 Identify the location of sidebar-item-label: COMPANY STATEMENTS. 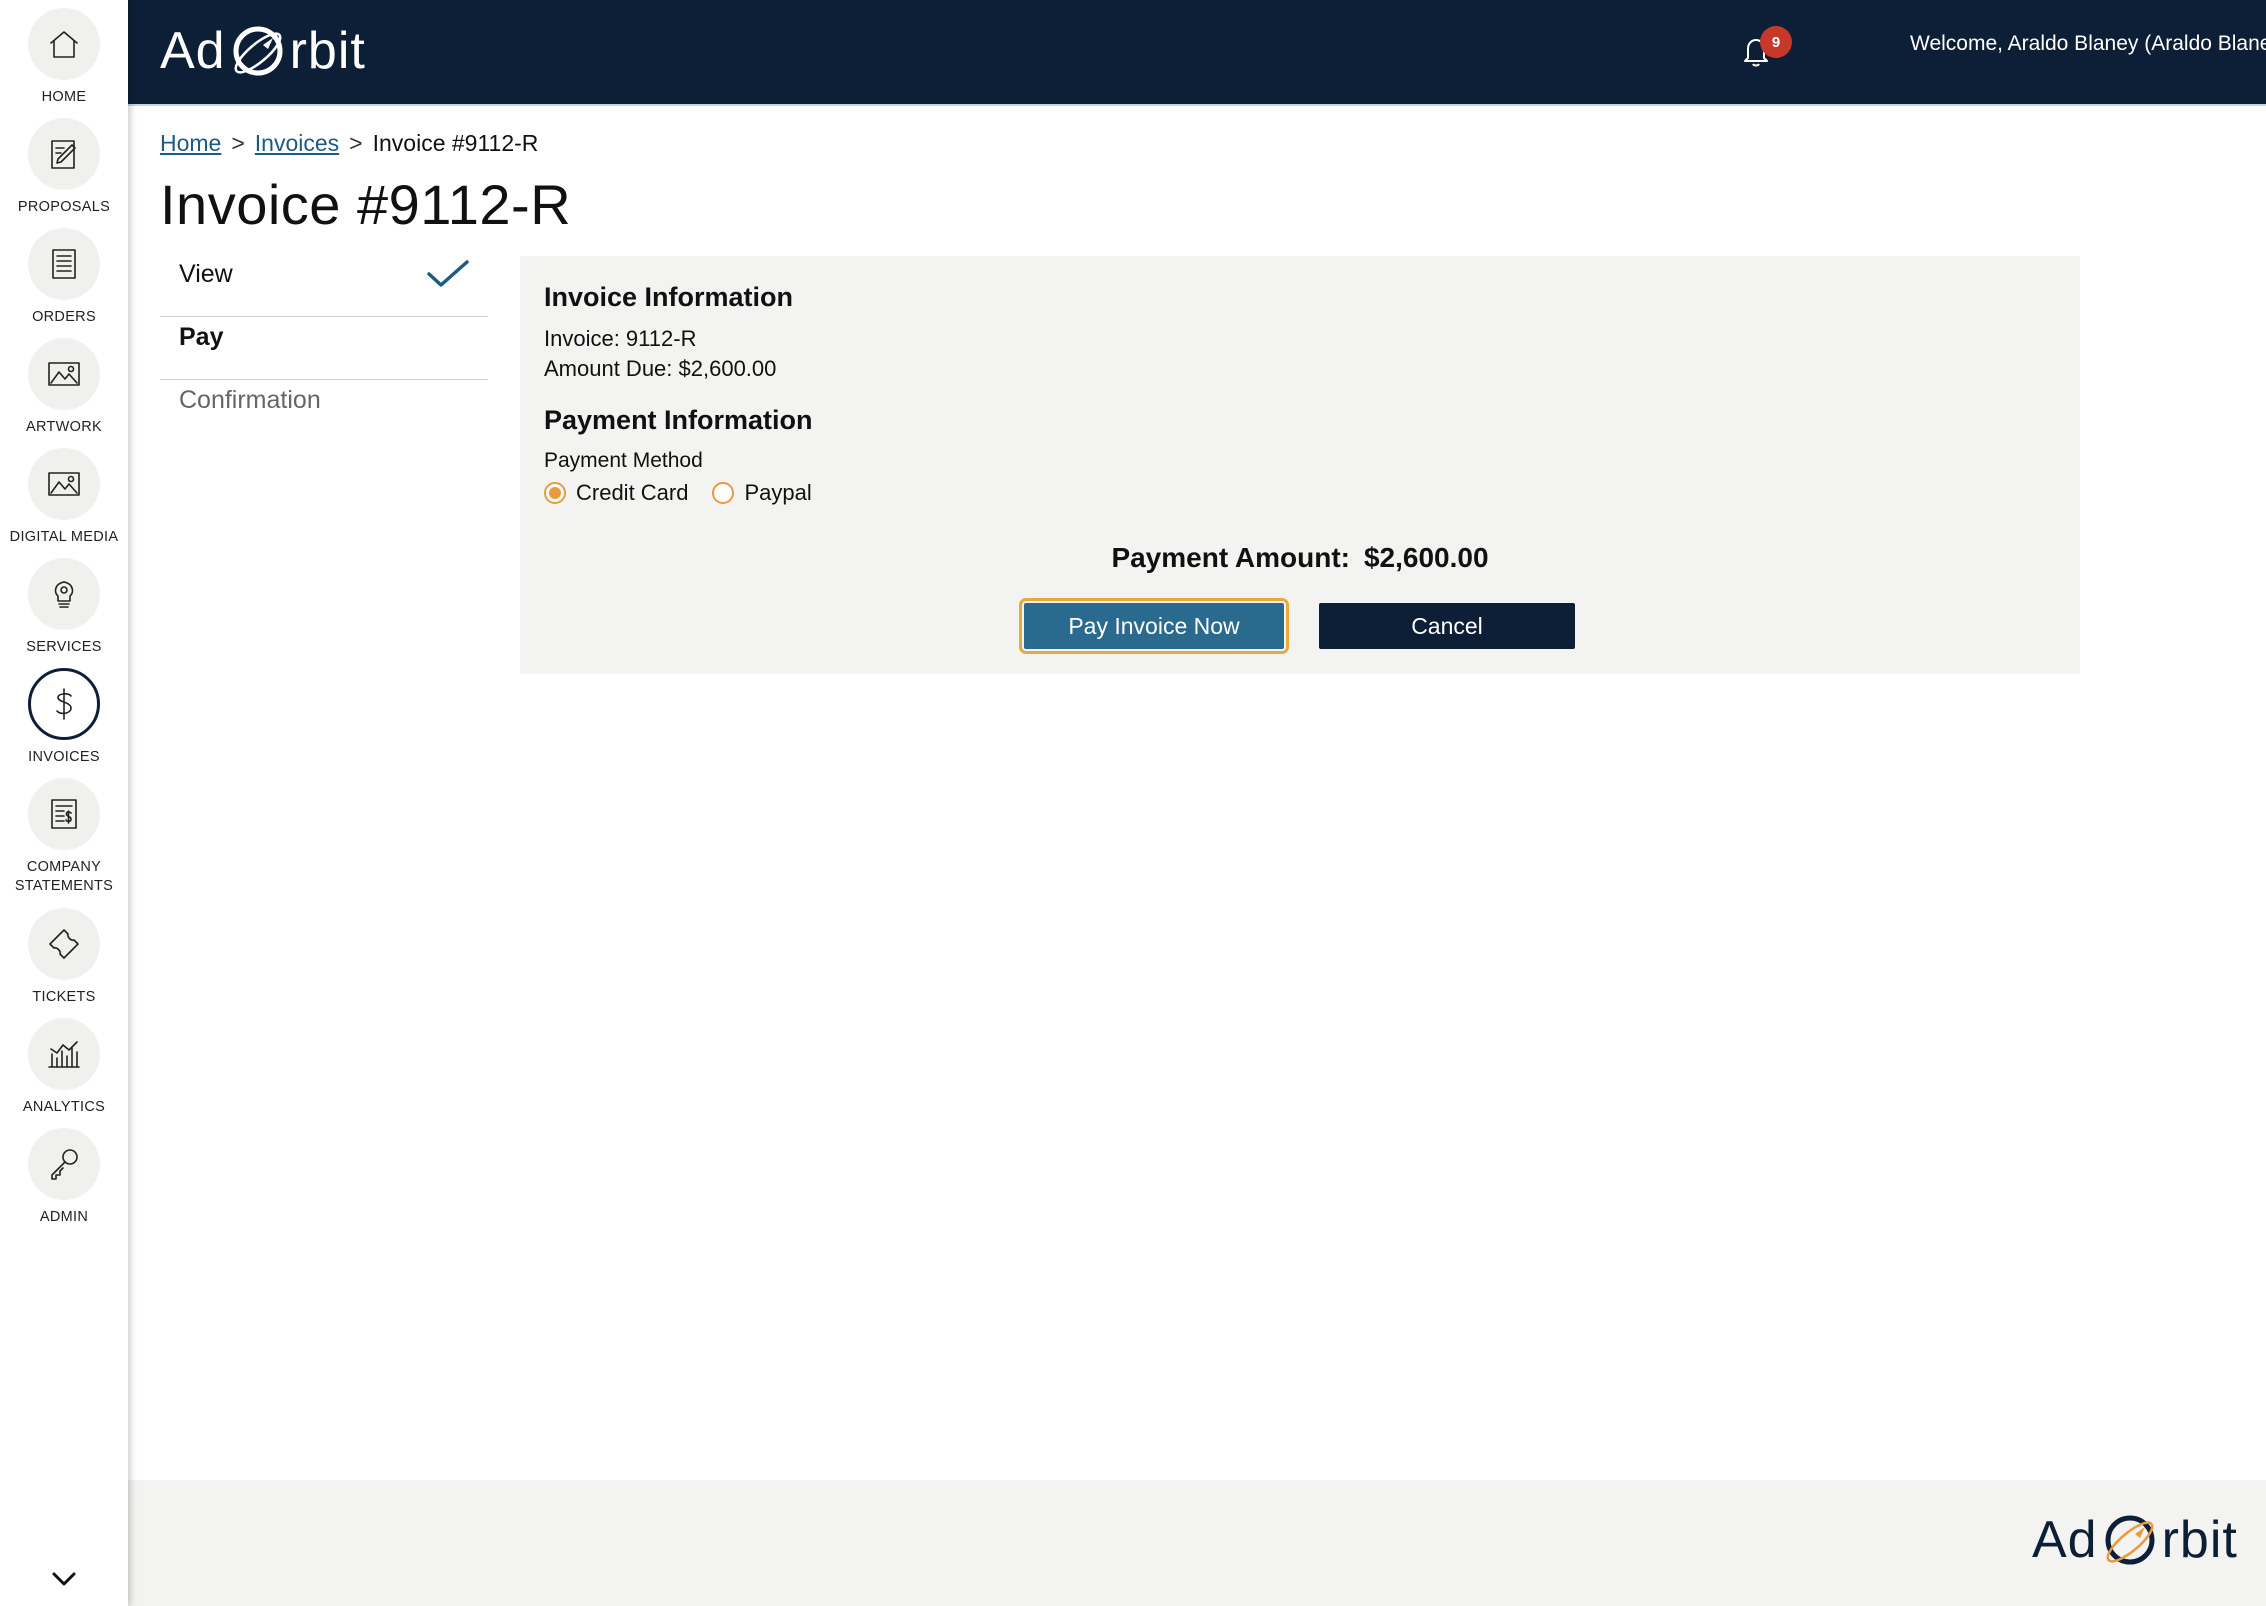
(64, 876).